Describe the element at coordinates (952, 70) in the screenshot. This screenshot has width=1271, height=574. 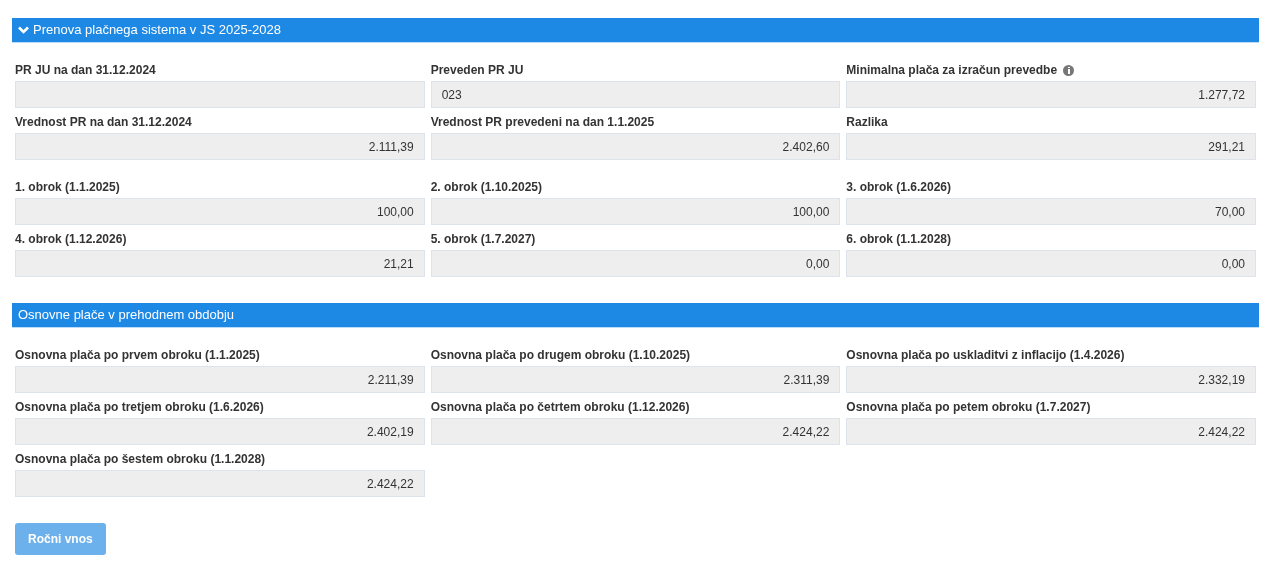
I see `field-label: Minimalna plača za izračun prevedbe` at that location.